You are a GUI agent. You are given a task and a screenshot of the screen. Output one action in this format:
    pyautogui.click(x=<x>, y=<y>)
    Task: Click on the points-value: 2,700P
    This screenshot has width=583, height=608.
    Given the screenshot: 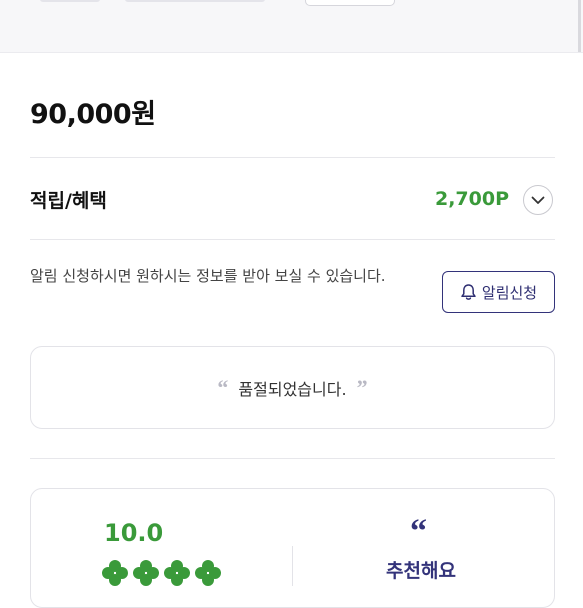 What is the action you would take?
    pyautogui.click(x=471, y=199)
    